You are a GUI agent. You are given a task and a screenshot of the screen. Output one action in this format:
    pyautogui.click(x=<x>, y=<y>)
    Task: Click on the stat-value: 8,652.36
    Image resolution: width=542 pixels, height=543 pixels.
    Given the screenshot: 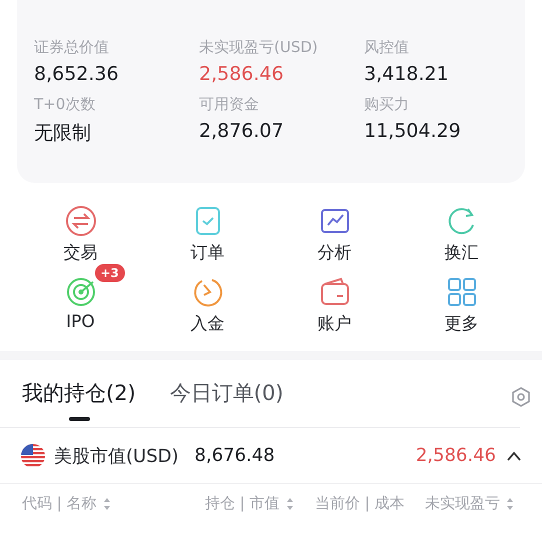 What is the action you would take?
    pyautogui.click(x=77, y=74)
    